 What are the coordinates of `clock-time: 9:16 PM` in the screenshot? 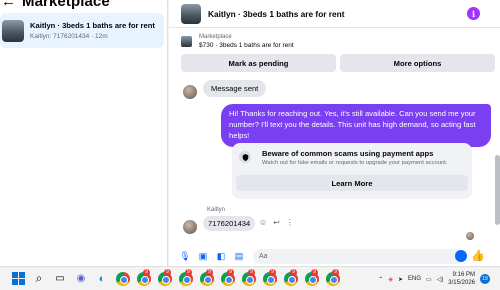 It's located at (463, 275).